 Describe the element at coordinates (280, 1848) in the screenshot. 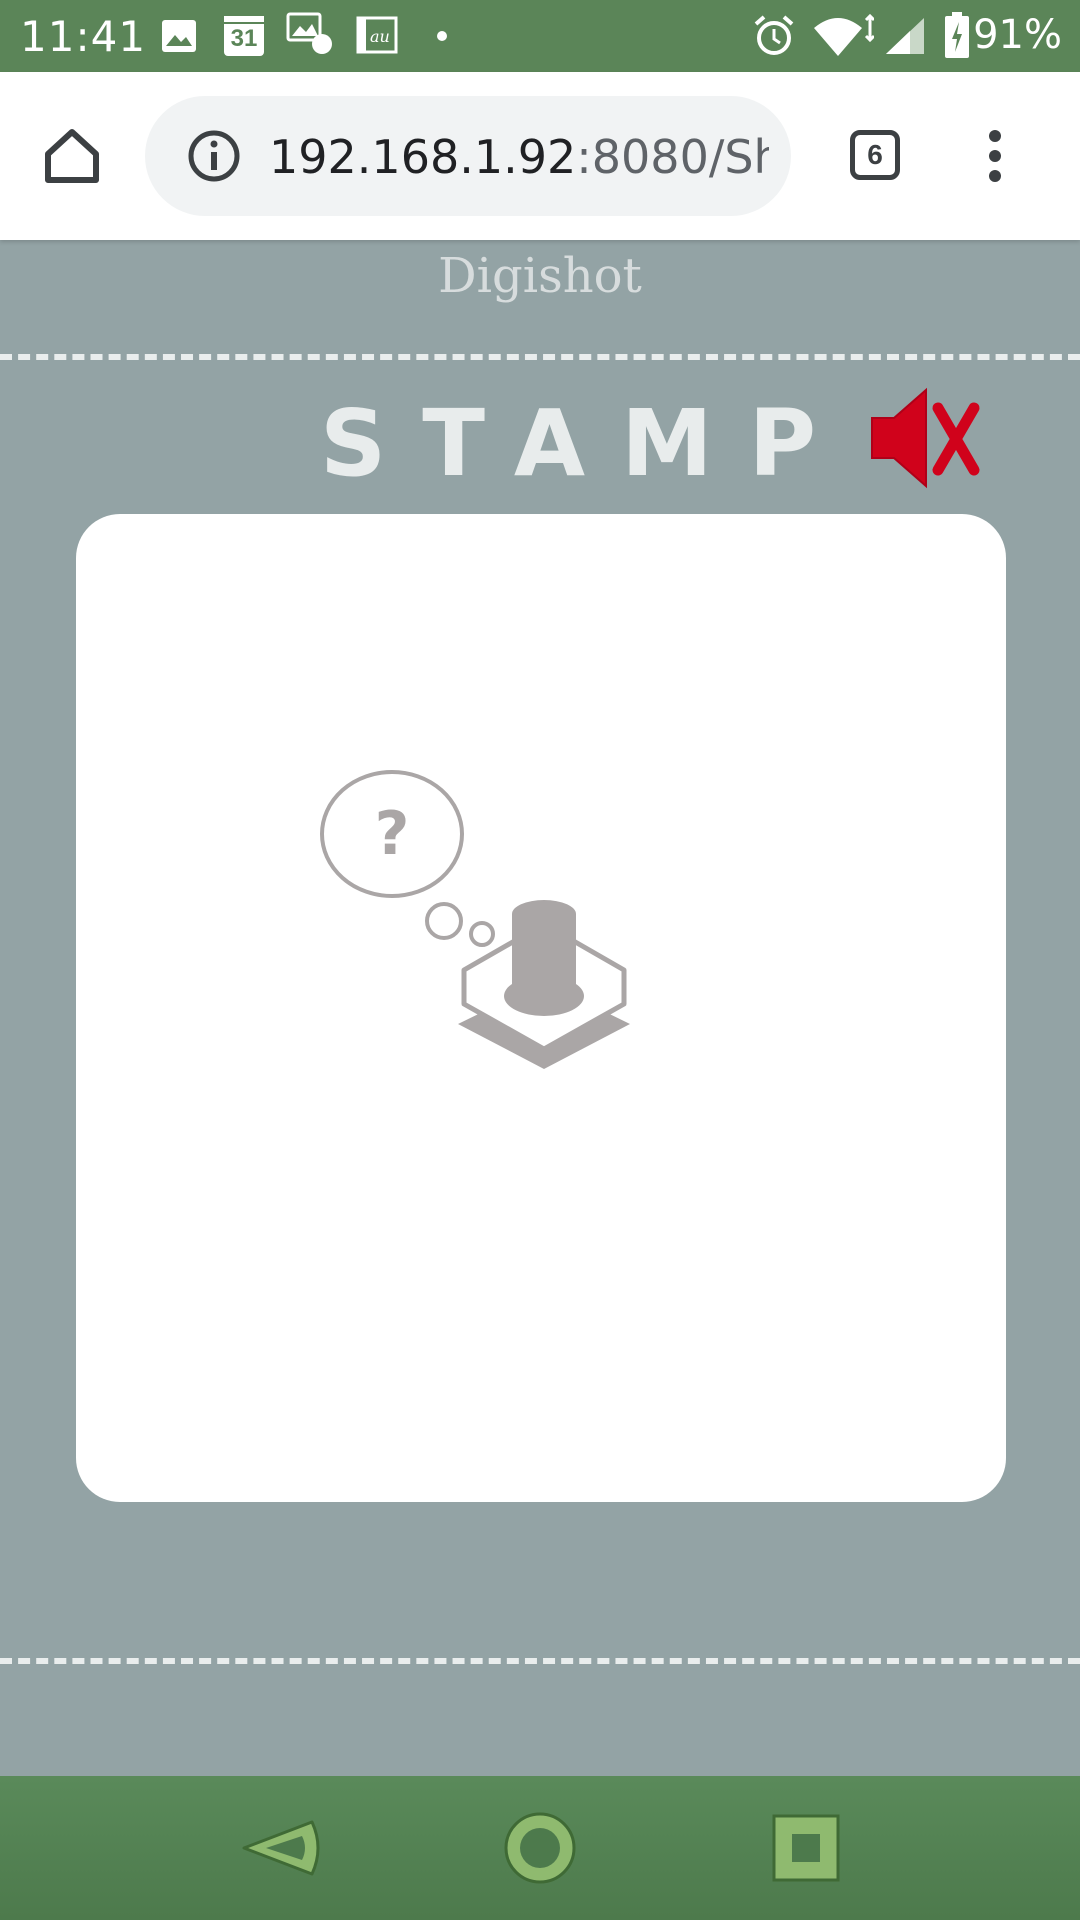

I see `back-icon` at that location.